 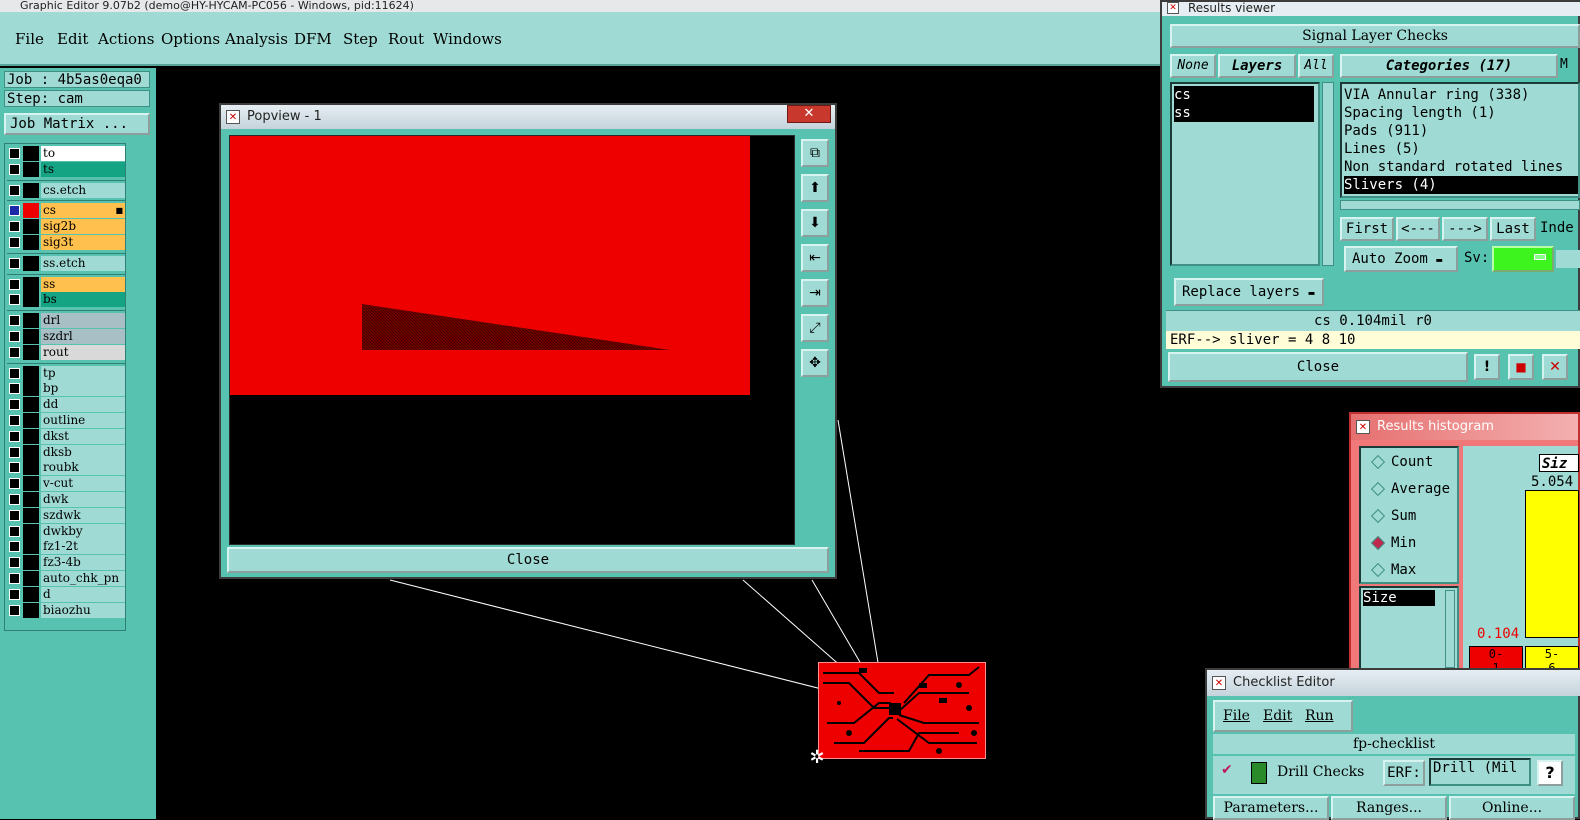 I want to click on dropdown-icon, so click(x=1540, y=257).